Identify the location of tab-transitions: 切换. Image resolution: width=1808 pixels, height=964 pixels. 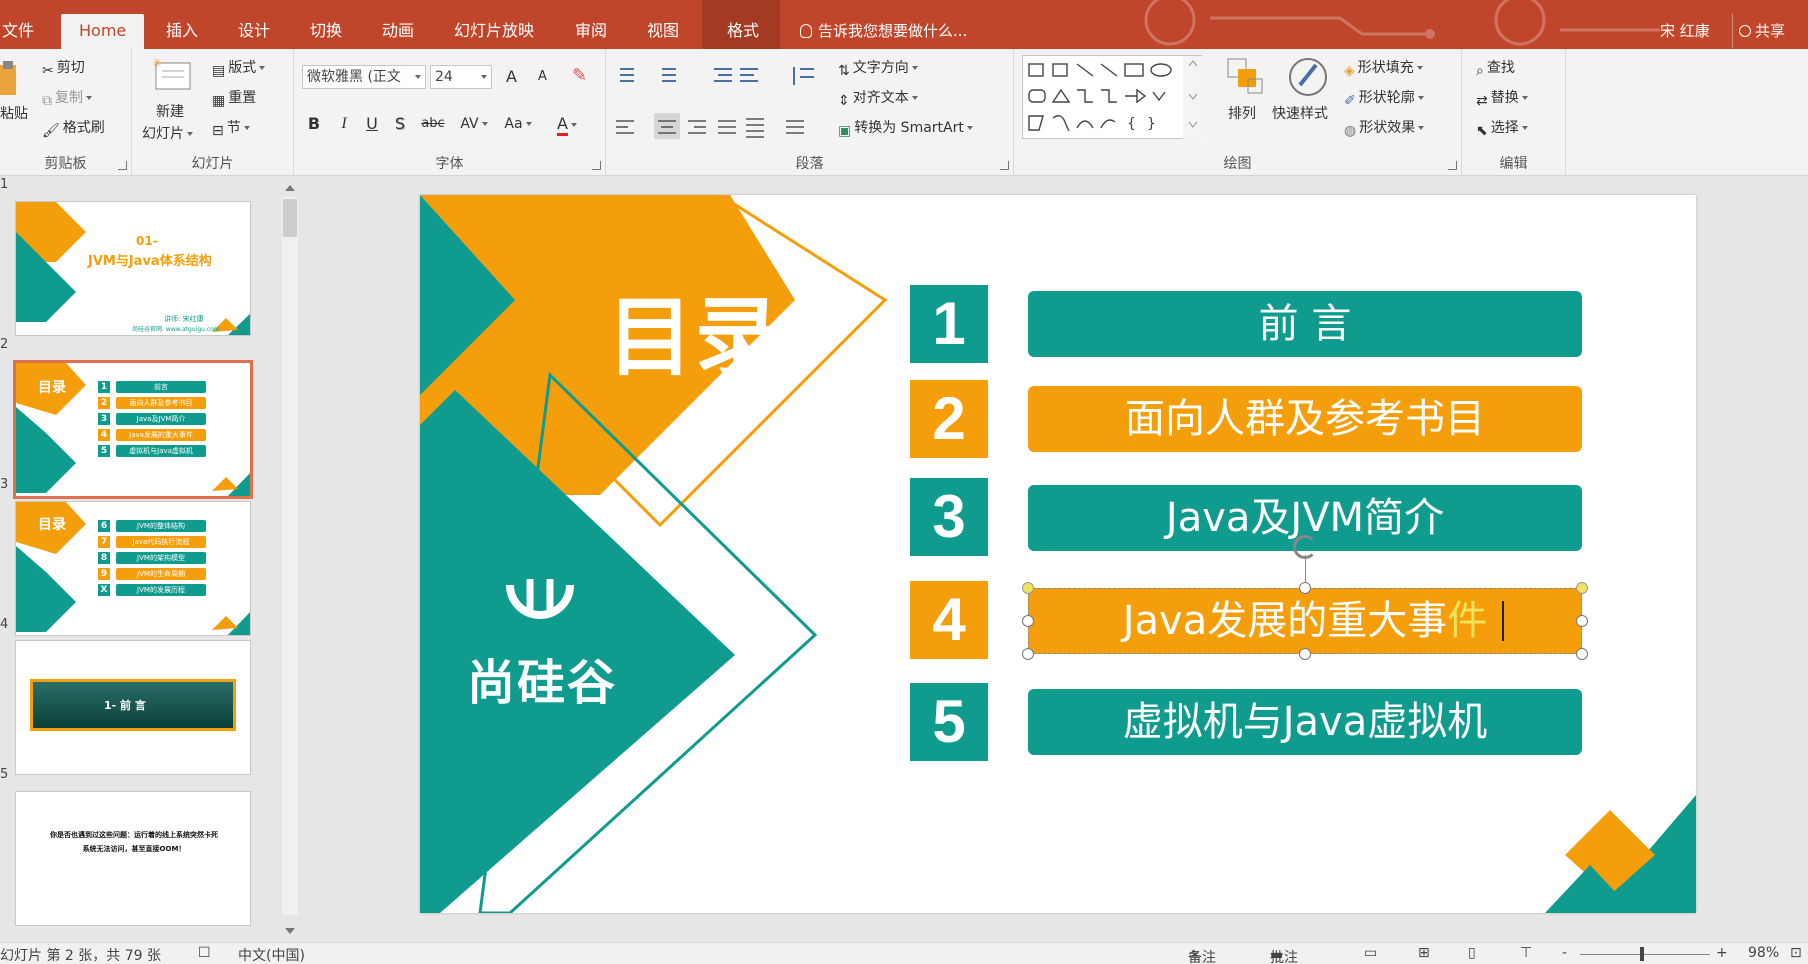
(326, 31).